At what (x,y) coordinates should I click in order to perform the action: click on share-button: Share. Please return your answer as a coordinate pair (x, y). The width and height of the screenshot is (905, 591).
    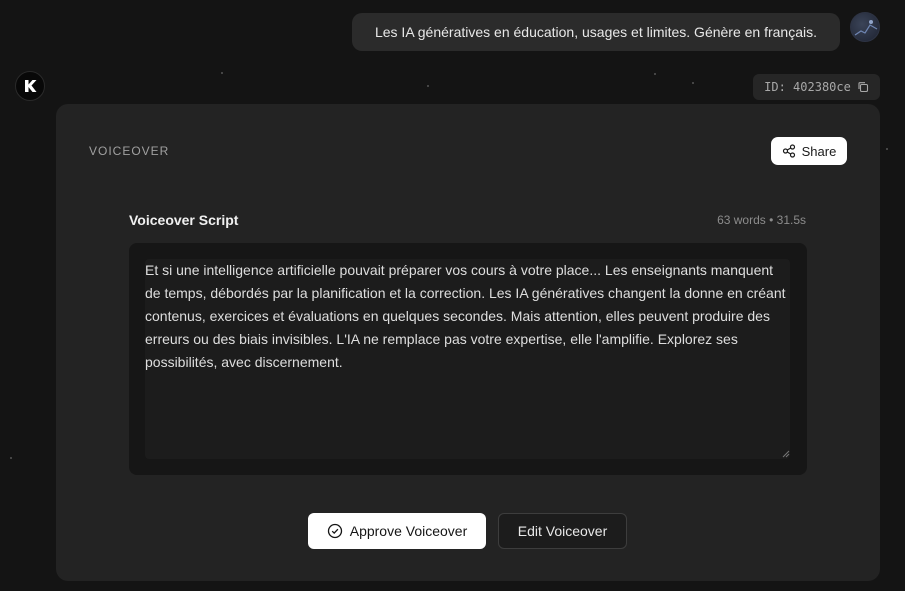
    Looking at the image, I should click on (809, 151).